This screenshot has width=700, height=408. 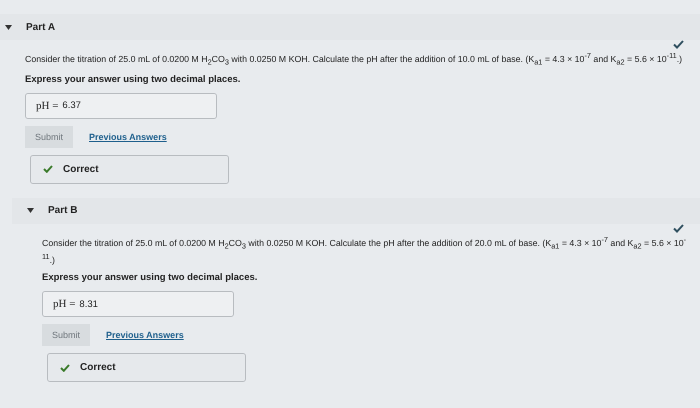 I want to click on part-title: Part B, so click(x=63, y=210).